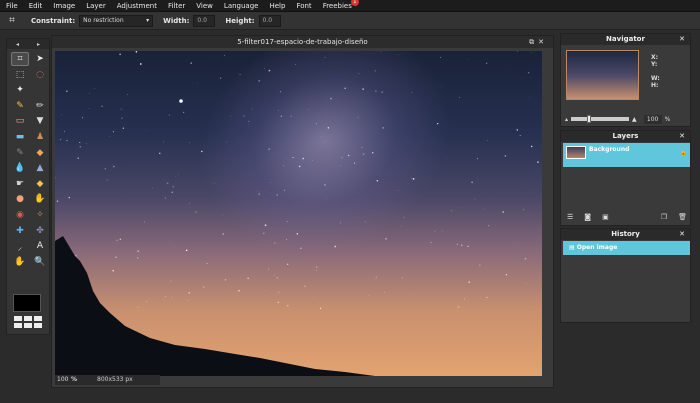 The height and width of the screenshot is (403, 700). I want to click on collapse-right-icon: ▸, so click(38, 44).